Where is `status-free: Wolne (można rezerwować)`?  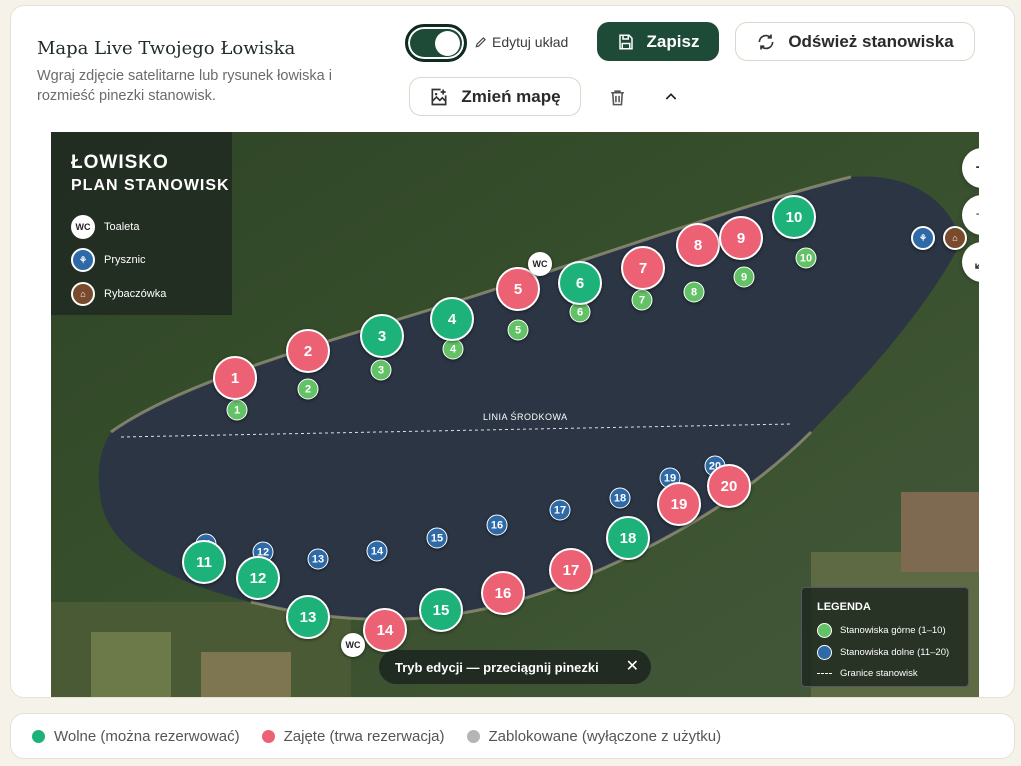
status-free: Wolne (można rezerwować) is located at coordinates (136, 736).